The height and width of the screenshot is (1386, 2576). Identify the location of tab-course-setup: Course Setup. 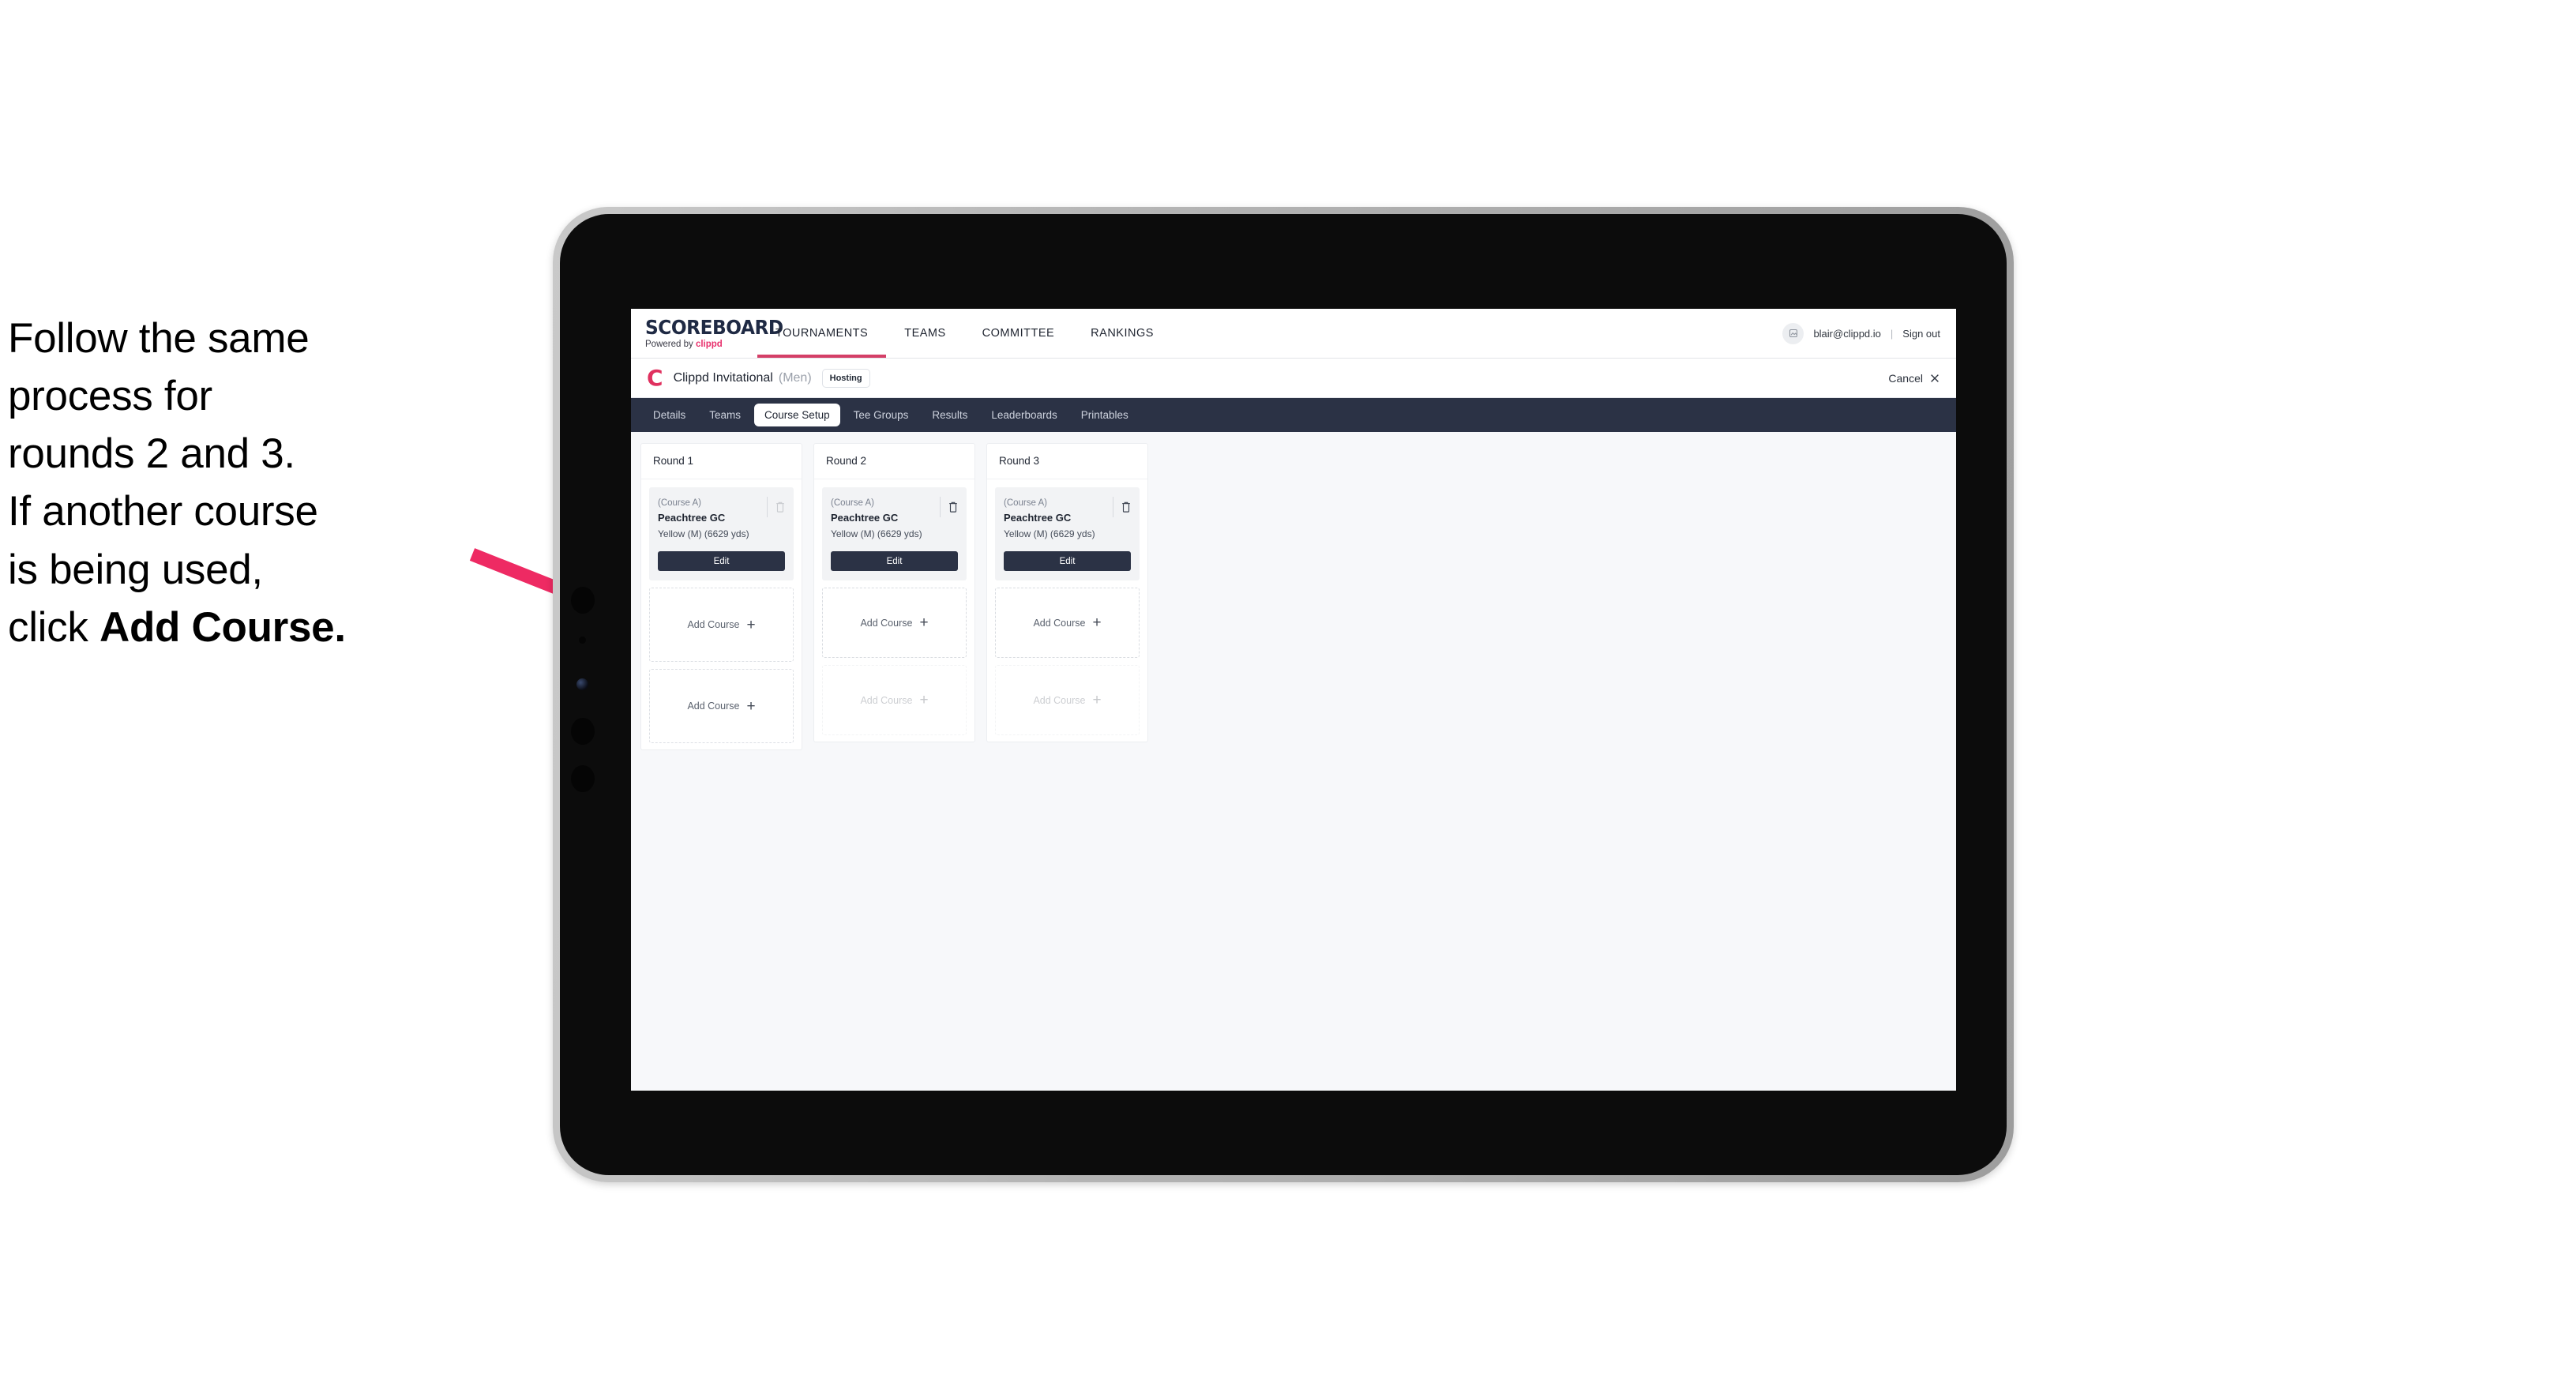
(797, 415).